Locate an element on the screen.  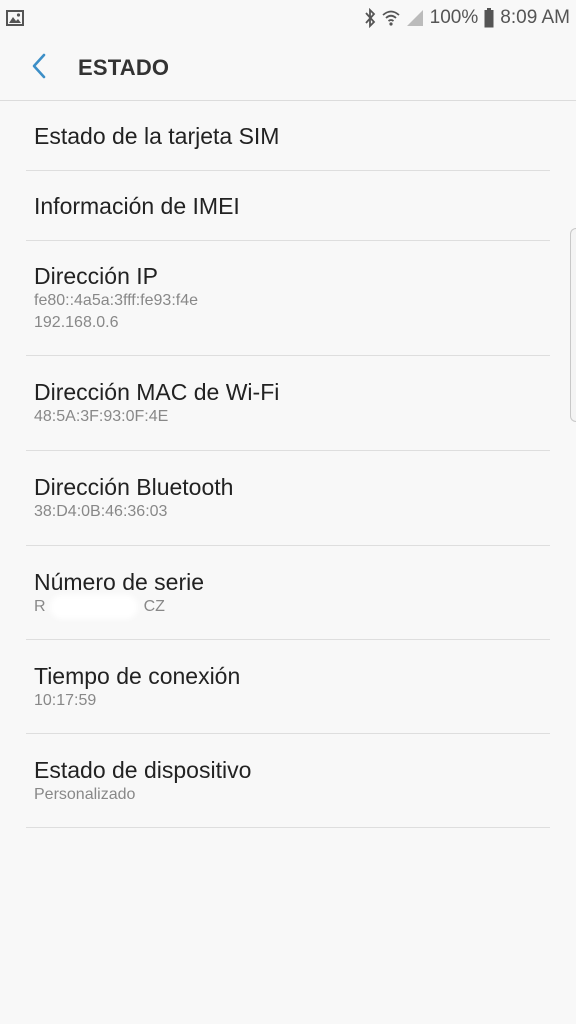
battery-percent: 100% is located at coordinates (454, 17).